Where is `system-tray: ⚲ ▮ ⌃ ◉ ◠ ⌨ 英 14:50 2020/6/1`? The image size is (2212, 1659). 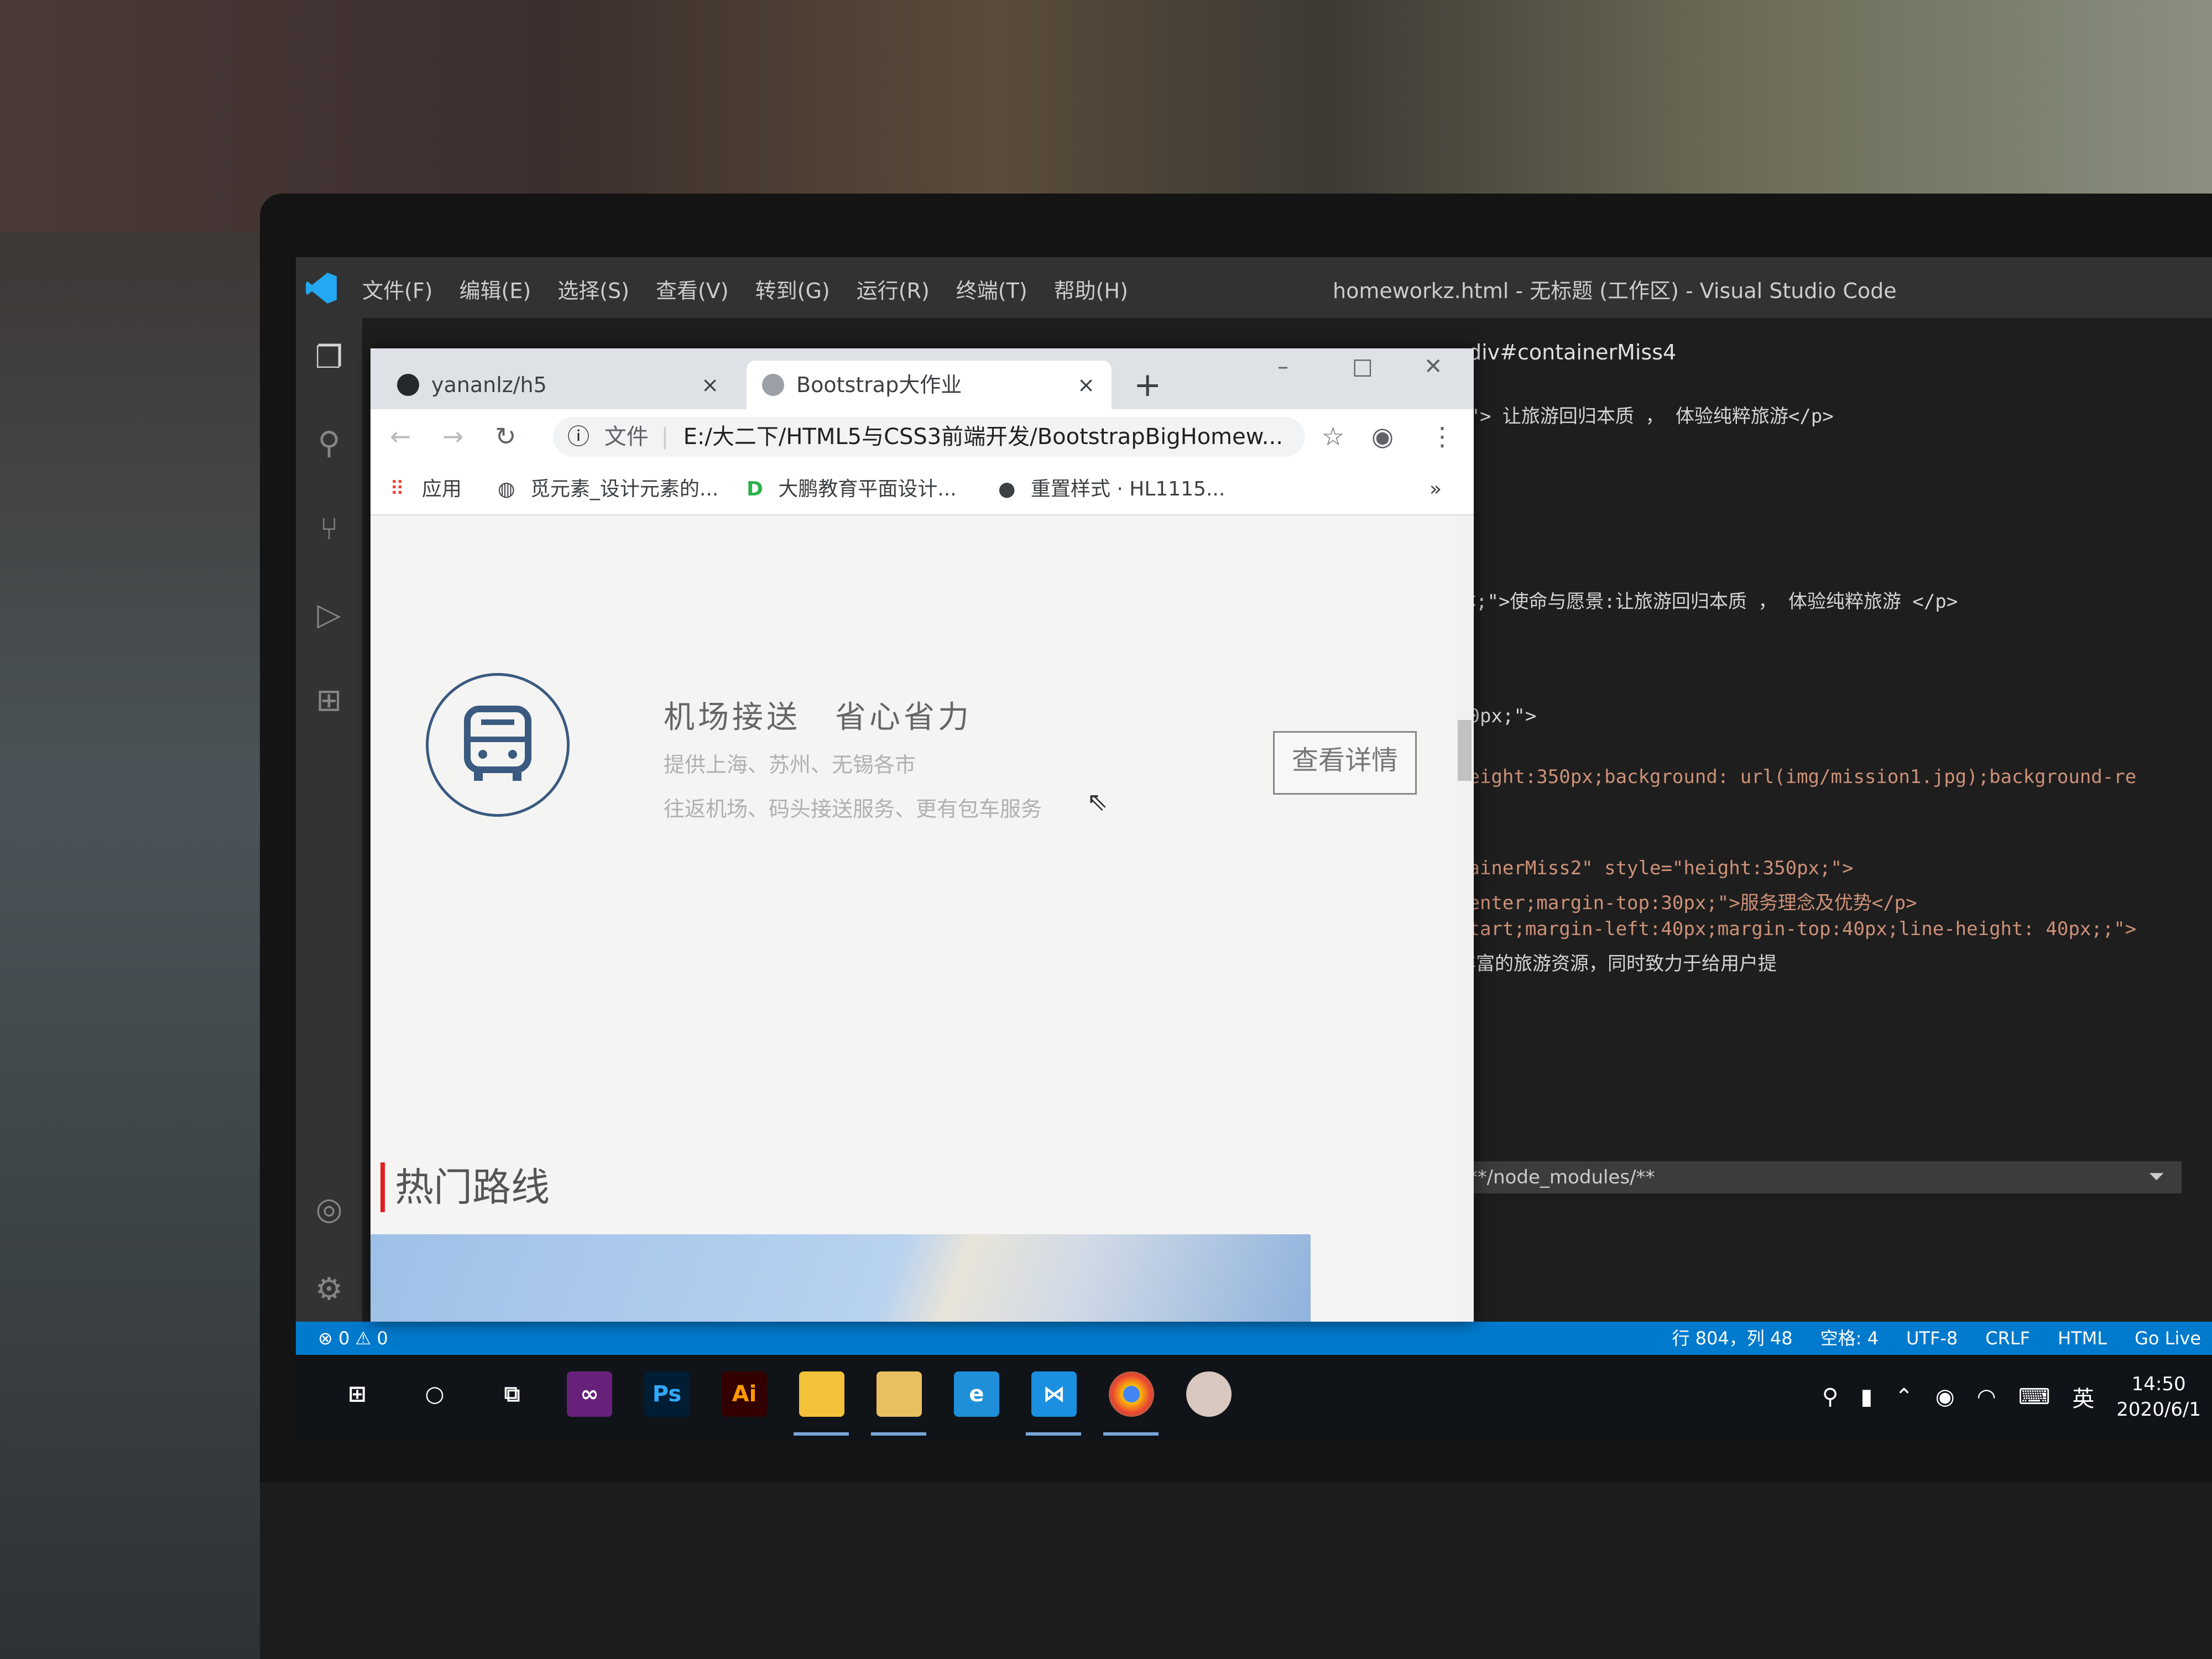
system-tray: ⚲ ▮ ⌃ ◉ ◠ ⌨ 英 14:50 2020/6/1 is located at coordinates (2012, 1396).